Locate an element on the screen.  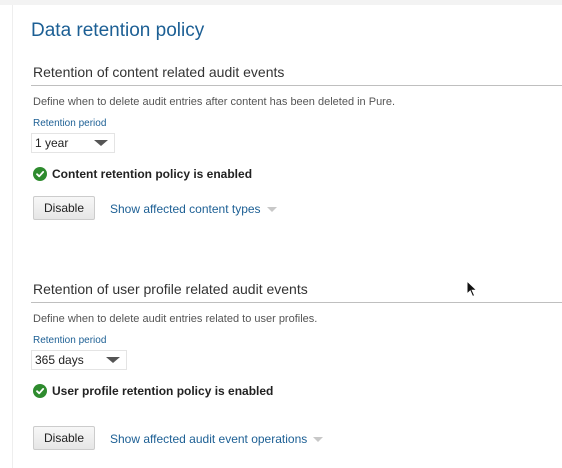
content-retention-period-value: 1 year is located at coordinates (52, 143).